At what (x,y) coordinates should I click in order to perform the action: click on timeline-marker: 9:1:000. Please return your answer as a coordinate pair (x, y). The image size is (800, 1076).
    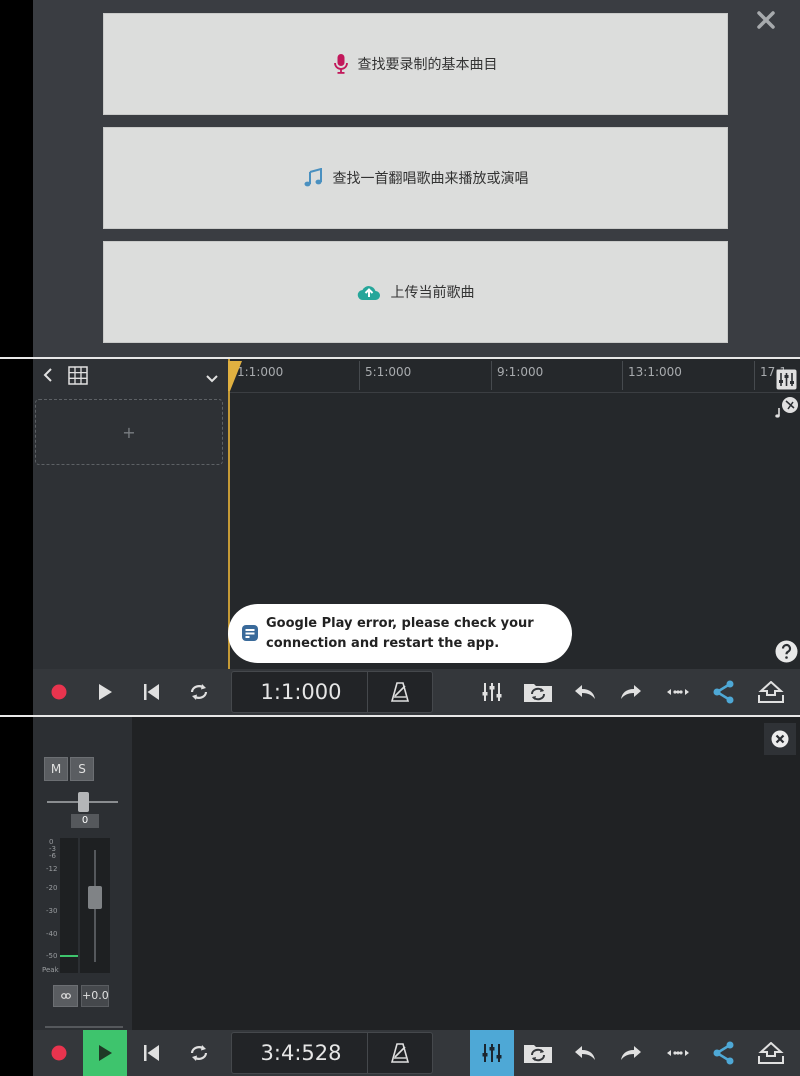
    Looking at the image, I should click on (520, 372).